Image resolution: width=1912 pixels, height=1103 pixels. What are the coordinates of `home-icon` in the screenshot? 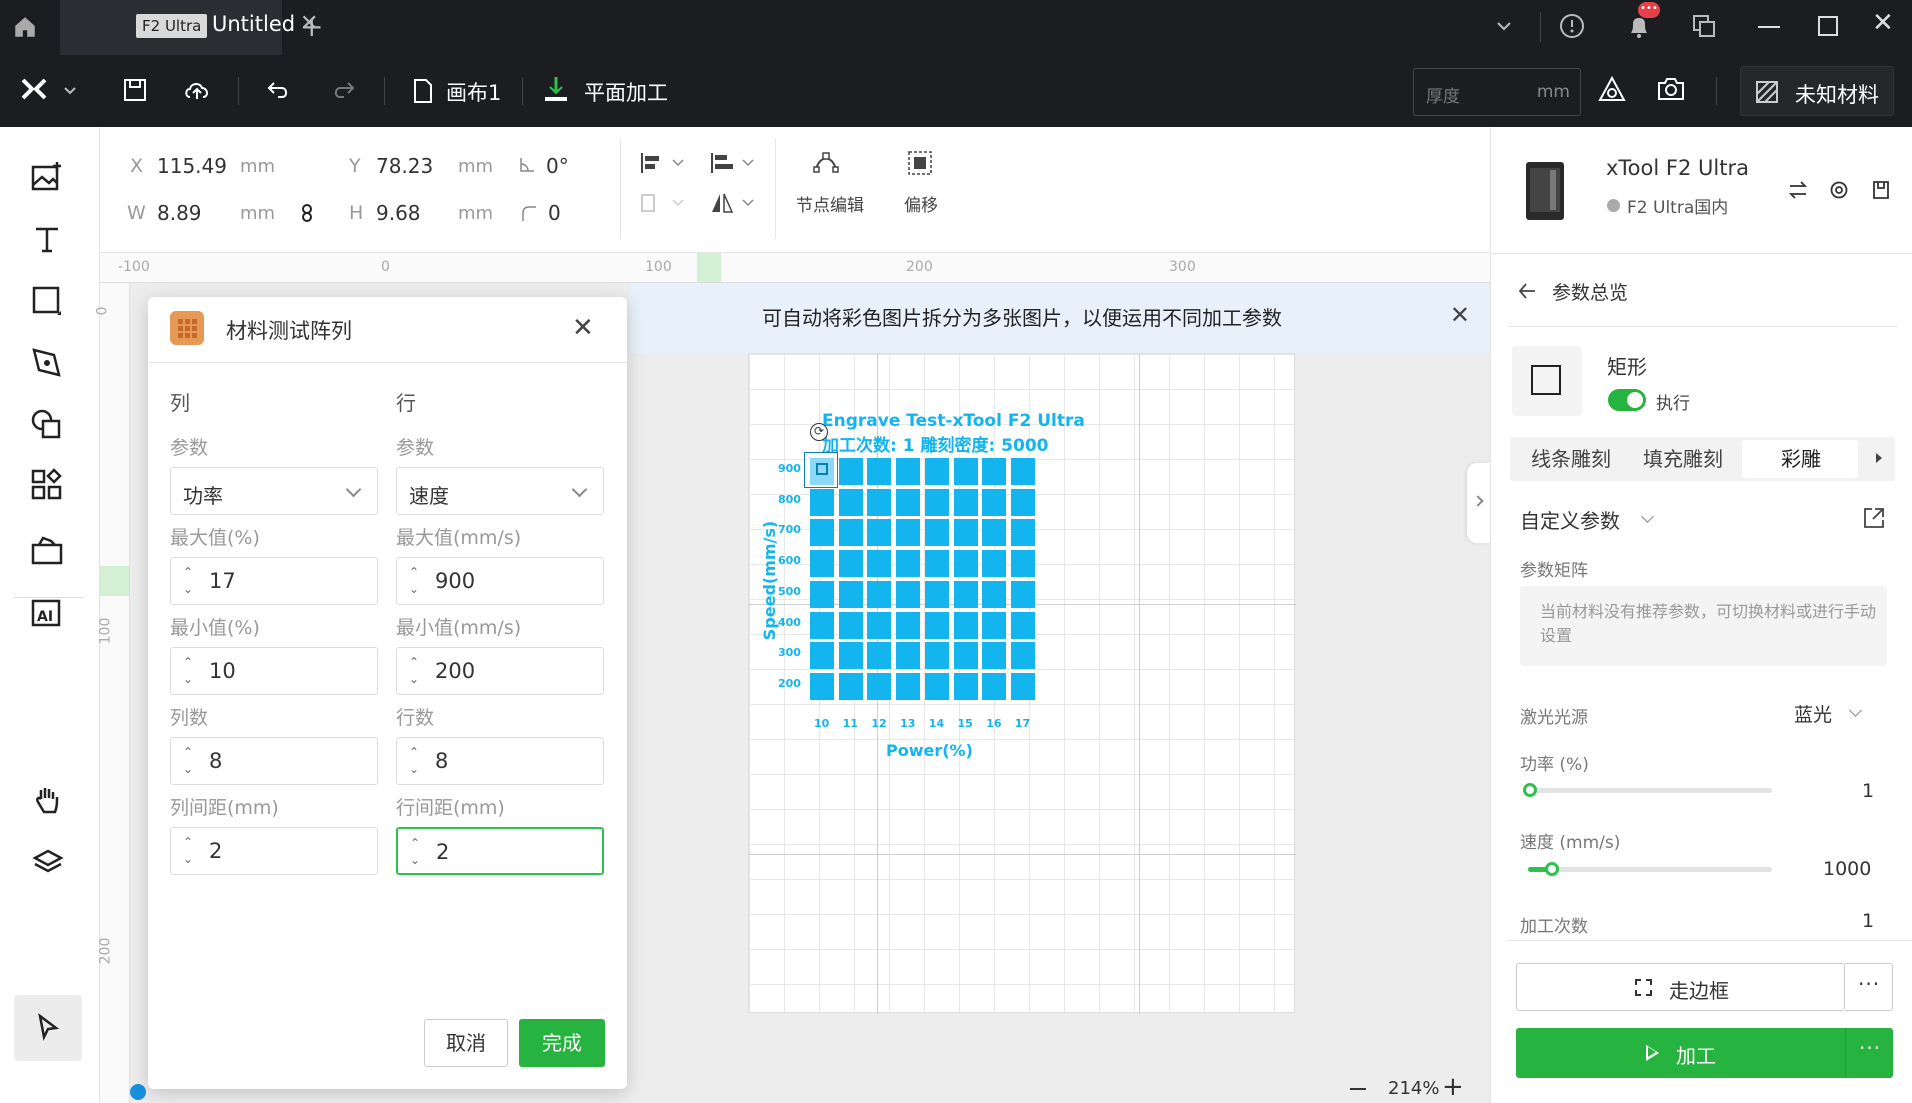 It's located at (25, 27).